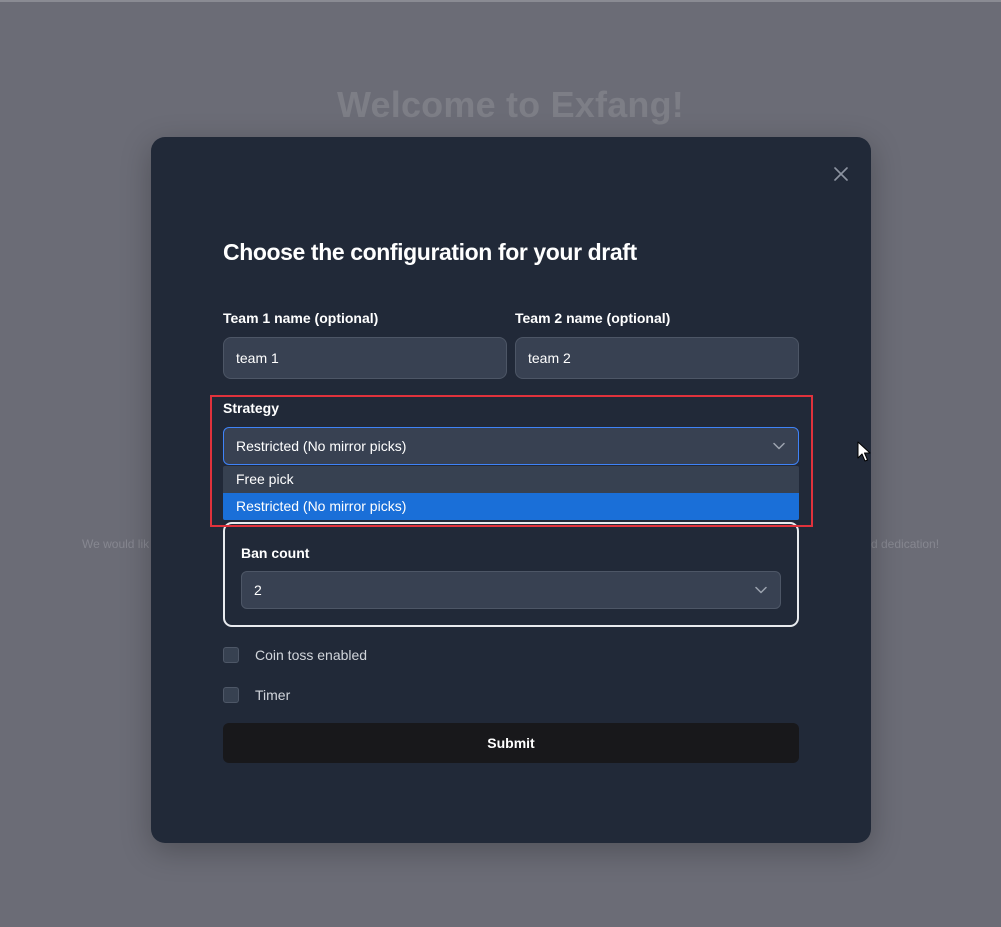 Image resolution: width=1001 pixels, height=927 pixels. Describe the element at coordinates (905, 544) in the screenshot. I see `background-text-fragment-right: d dedication!` at that location.